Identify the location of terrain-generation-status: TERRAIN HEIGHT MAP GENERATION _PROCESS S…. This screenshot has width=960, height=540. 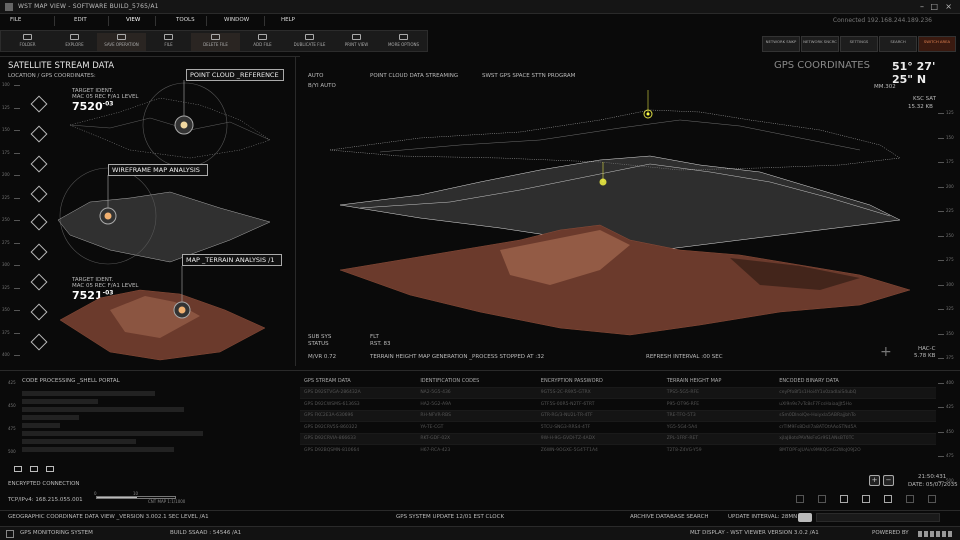
(457, 357).